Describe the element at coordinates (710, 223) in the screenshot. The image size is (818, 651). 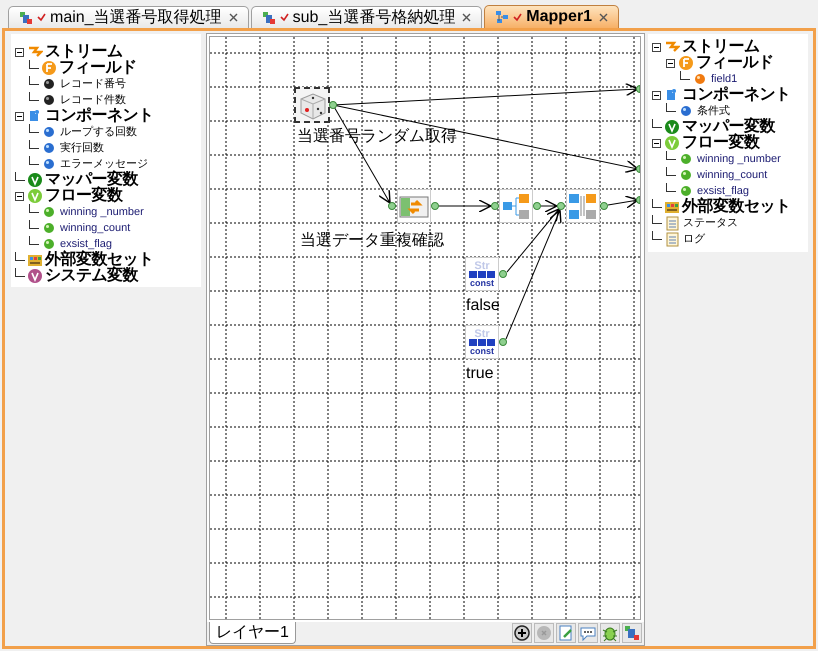
I see `tree-item-label: ステータス` at that location.